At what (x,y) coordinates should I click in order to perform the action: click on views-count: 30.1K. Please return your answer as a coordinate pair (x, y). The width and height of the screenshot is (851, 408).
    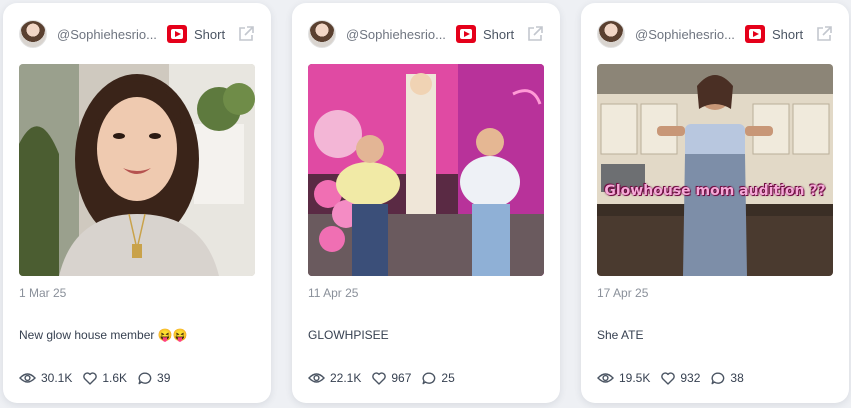
    Looking at the image, I should click on (57, 378).